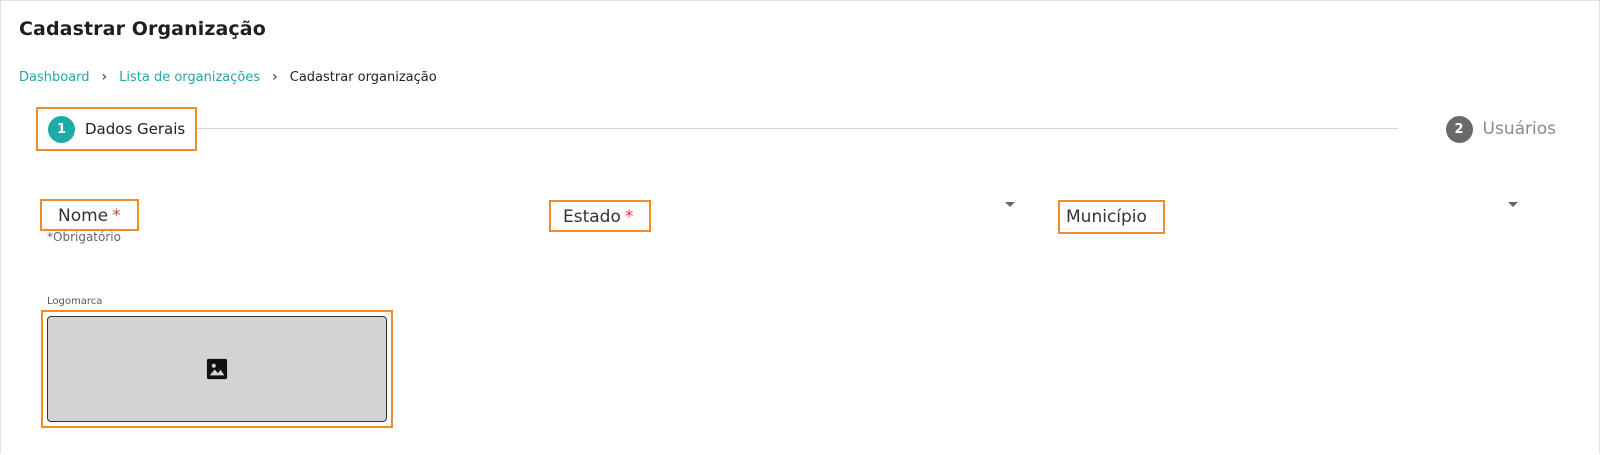 This screenshot has width=1600, height=455. I want to click on nome-label: Nome, so click(83, 216).